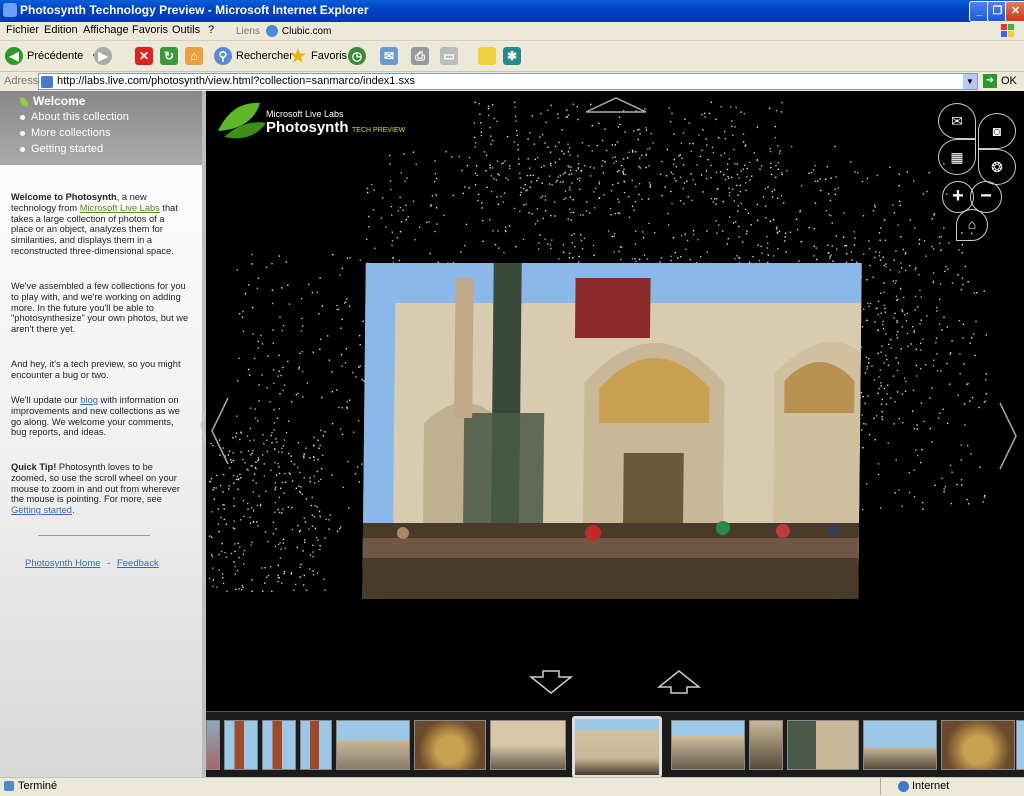 Image resolution: width=1024 pixels, height=796 pixels. What do you see at coordinates (264, 56) in the screenshot?
I see `search-label: Rechercher` at bounding box center [264, 56].